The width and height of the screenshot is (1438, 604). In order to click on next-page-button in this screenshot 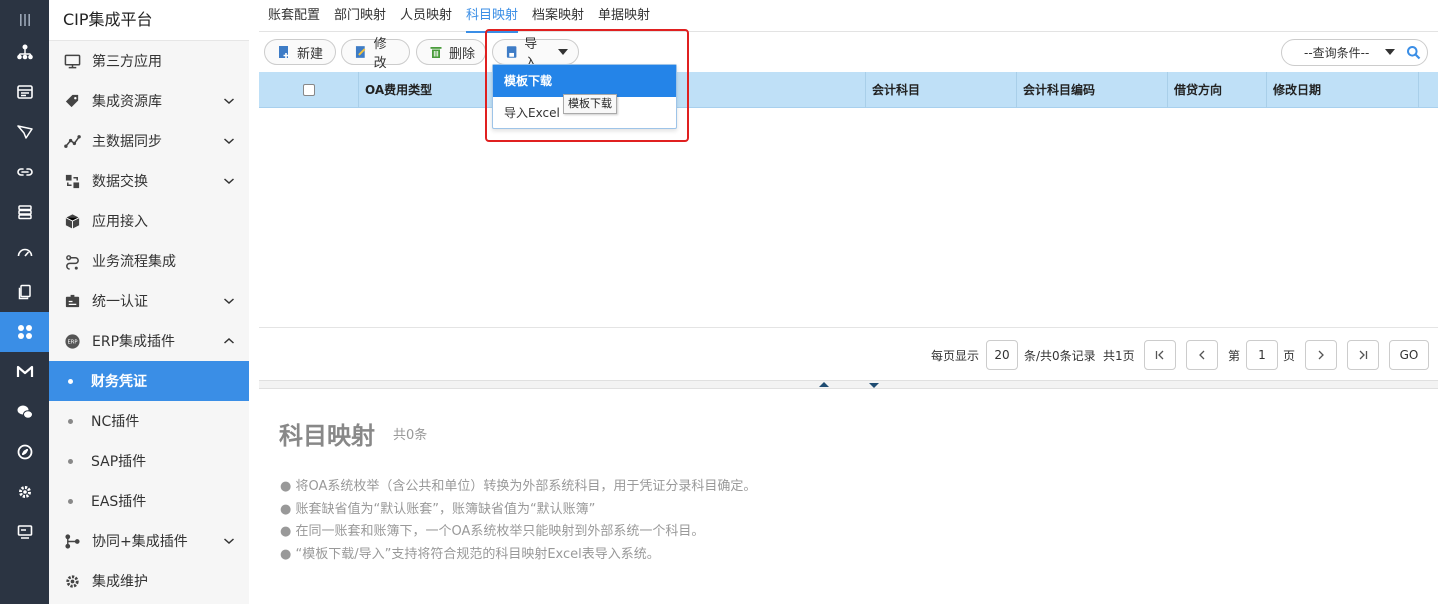, I will do `click(1321, 355)`.